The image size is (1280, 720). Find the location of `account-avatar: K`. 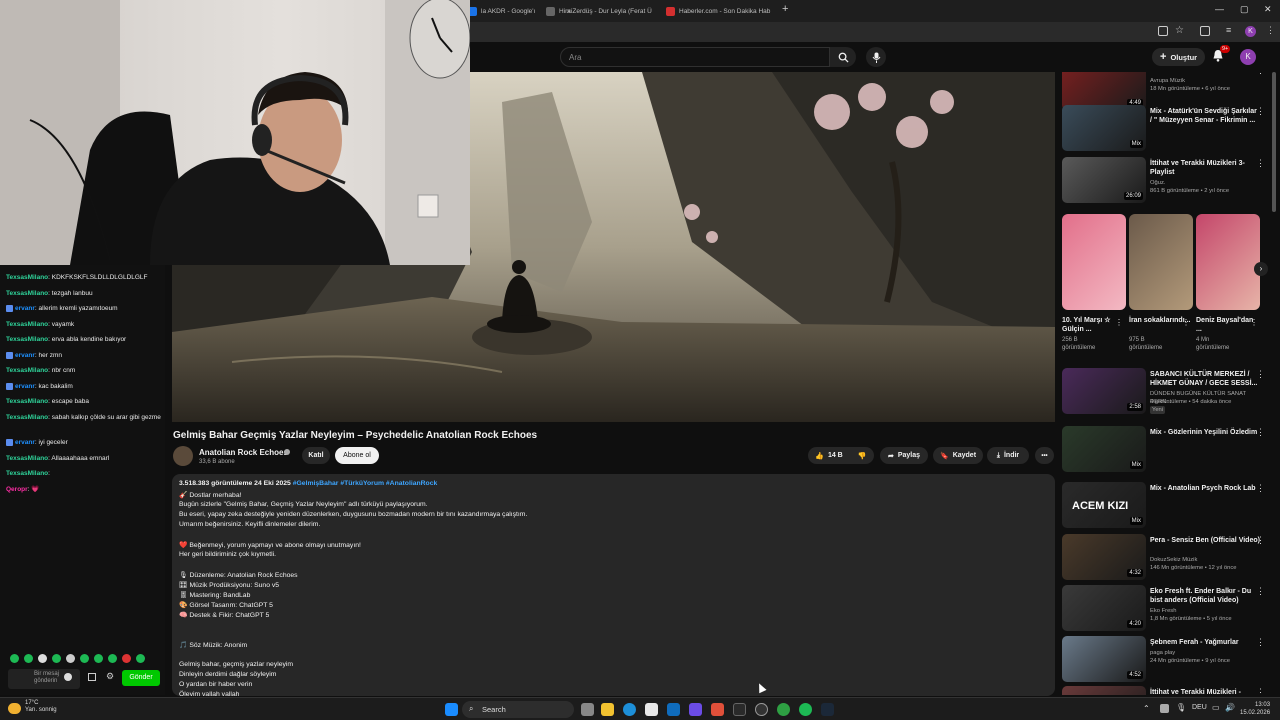

account-avatar: K is located at coordinates (1248, 57).